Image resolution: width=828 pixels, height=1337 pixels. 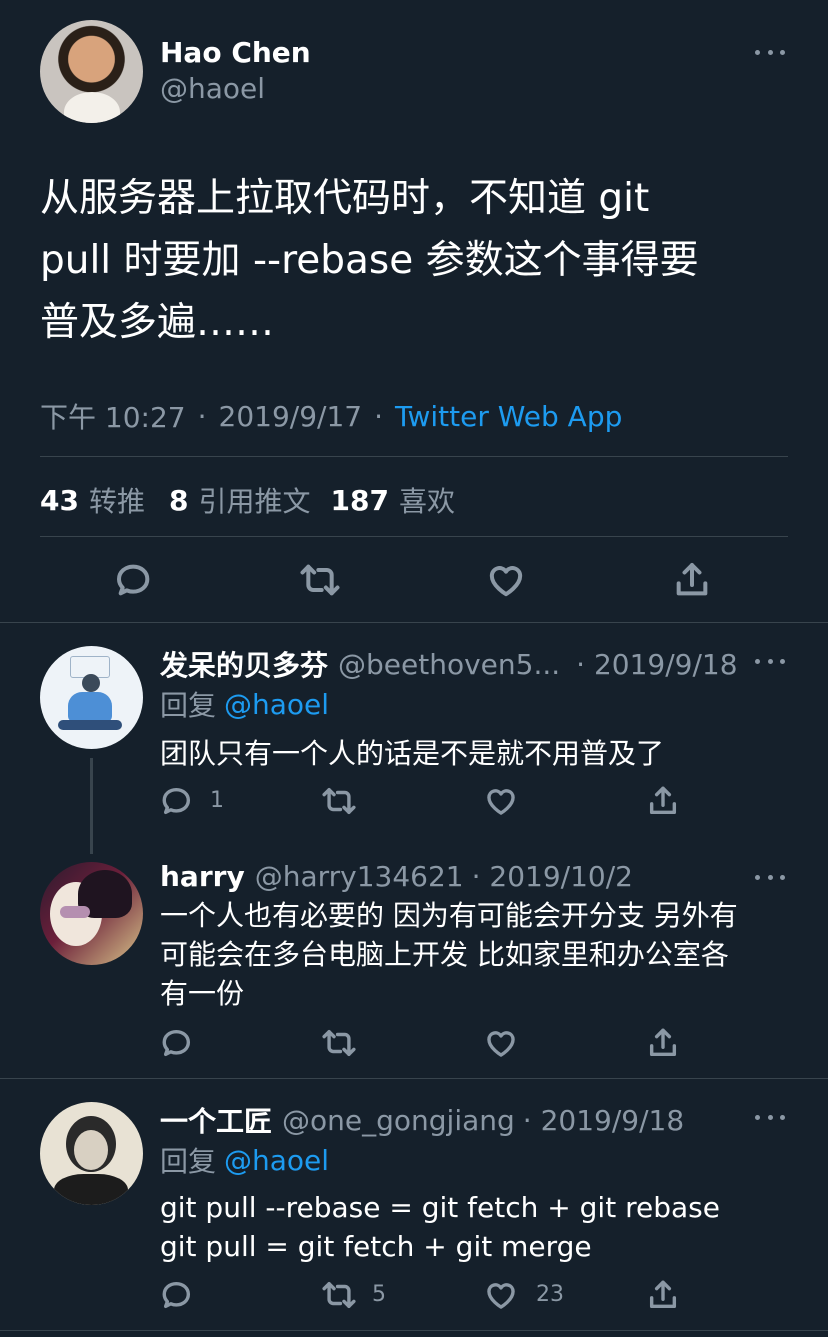 What do you see at coordinates (398, 1120) in the screenshot?
I see `reply-author-handle: @one_gongjiang` at bounding box center [398, 1120].